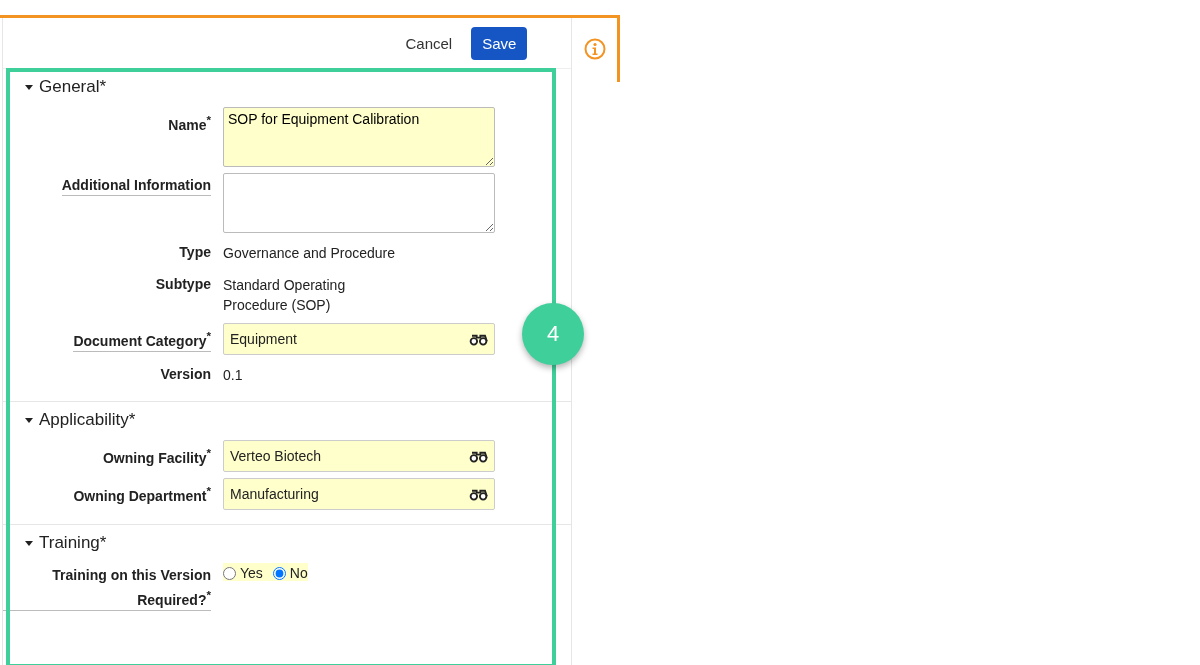  Describe the element at coordinates (499, 43) in the screenshot. I see `save-button: Save` at that location.